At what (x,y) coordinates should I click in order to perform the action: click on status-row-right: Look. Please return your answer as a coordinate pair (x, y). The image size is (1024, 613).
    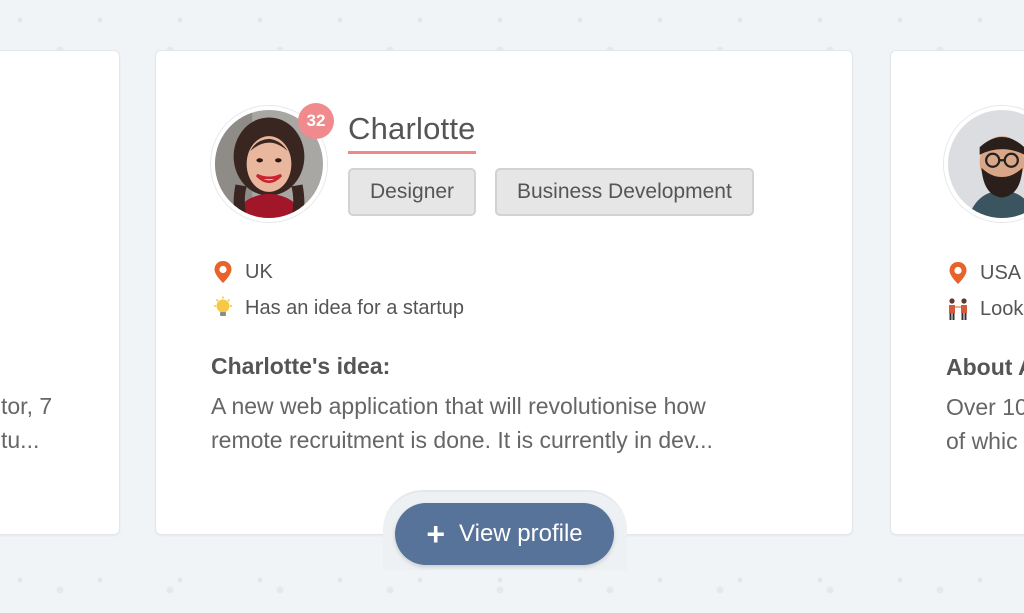
    Looking at the image, I should click on (984, 309).